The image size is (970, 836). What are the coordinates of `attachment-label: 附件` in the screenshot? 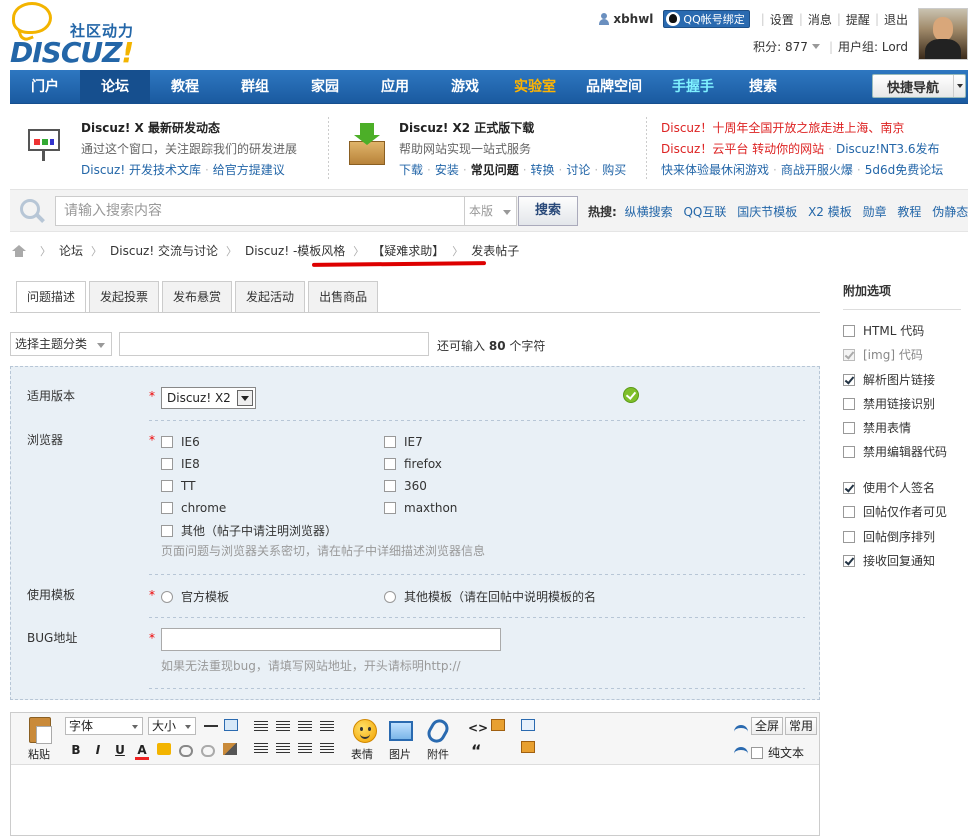 It's located at (438, 754).